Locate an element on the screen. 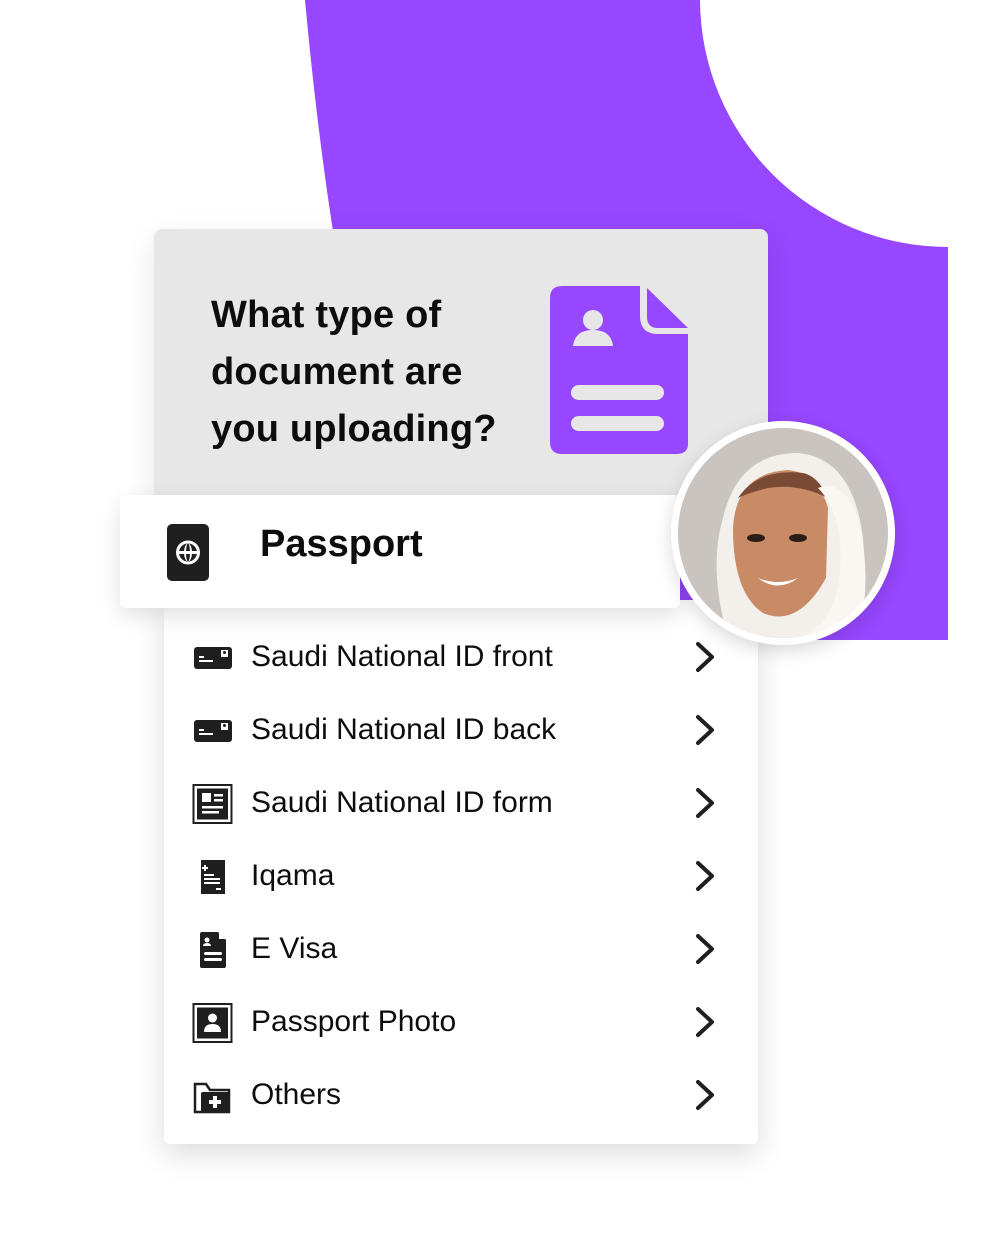 The height and width of the screenshot is (1251, 1000). option-label: Passport Photo is located at coordinates (354, 1021).